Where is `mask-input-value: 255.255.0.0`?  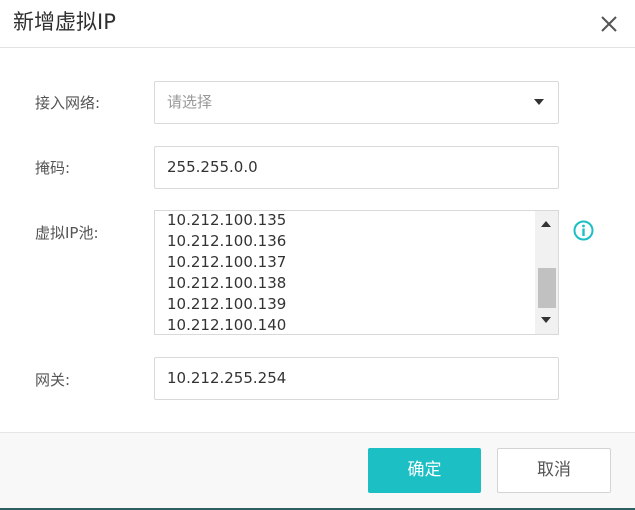 mask-input-value: 255.255.0.0 is located at coordinates (212, 167).